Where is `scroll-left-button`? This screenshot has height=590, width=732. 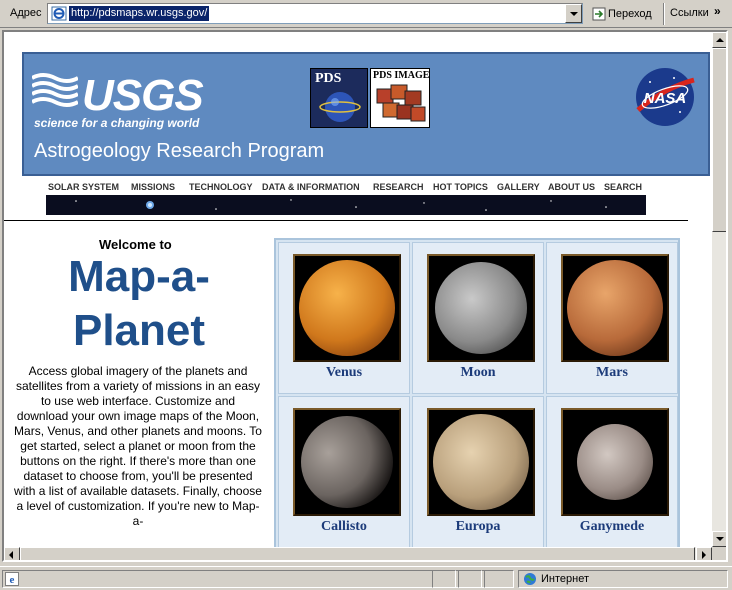
scroll-left-button is located at coordinates (12, 553).